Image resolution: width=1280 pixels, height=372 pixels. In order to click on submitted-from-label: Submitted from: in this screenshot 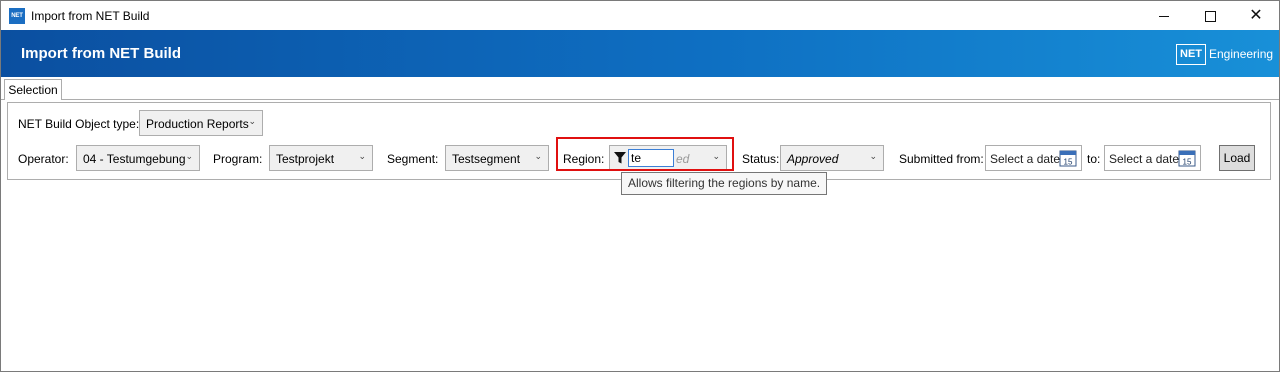, I will do `click(941, 159)`.